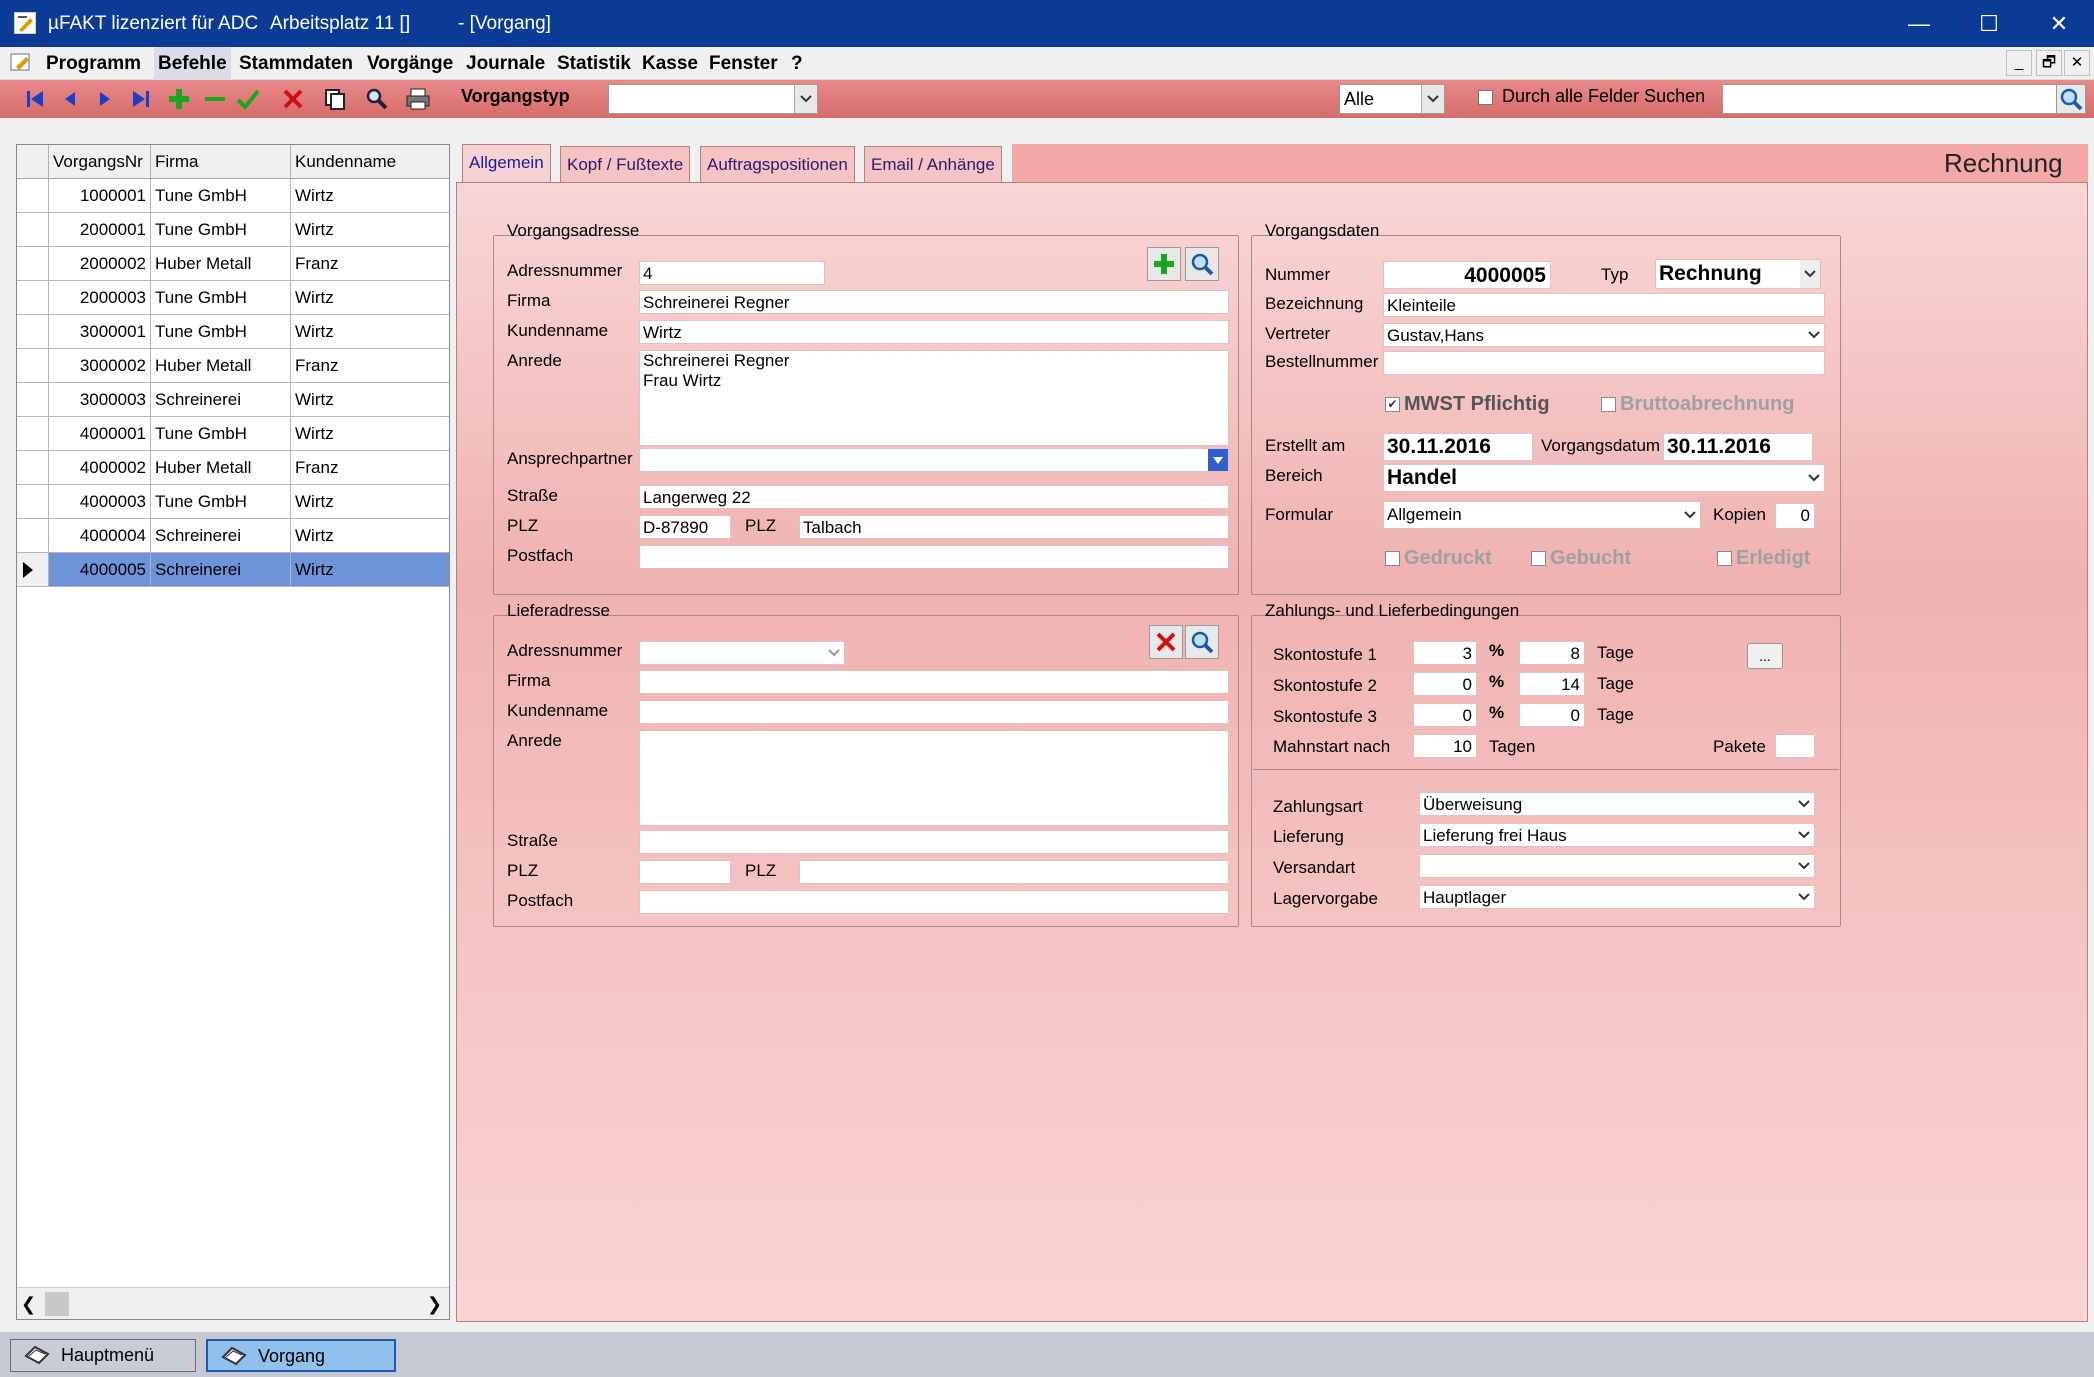 The height and width of the screenshot is (1377, 2094). What do you see at coordinates (934, 398) in the screenshot?
I see `anrede-textarea: Schreinerei Regner Frau Wirtz` at bounding box center [934, 398].